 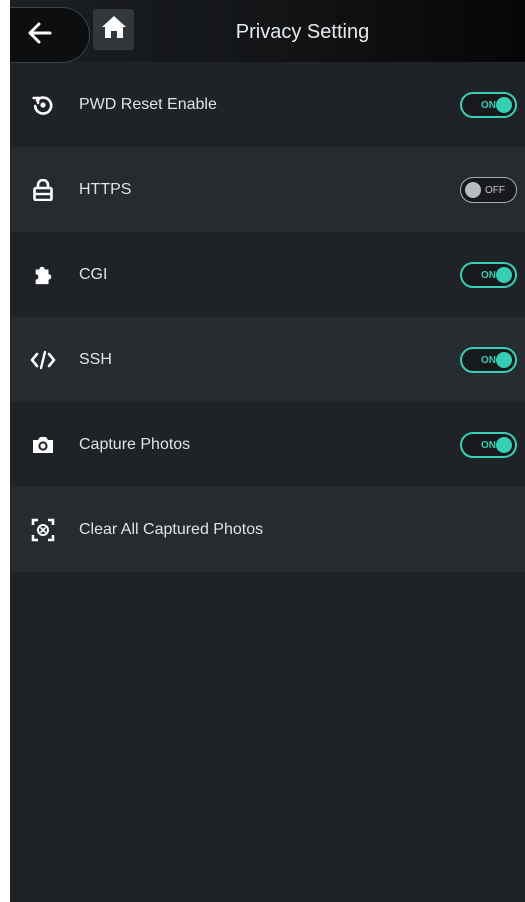 I want to click on toggle-state-text: OFF, so click(x=495, y=190).